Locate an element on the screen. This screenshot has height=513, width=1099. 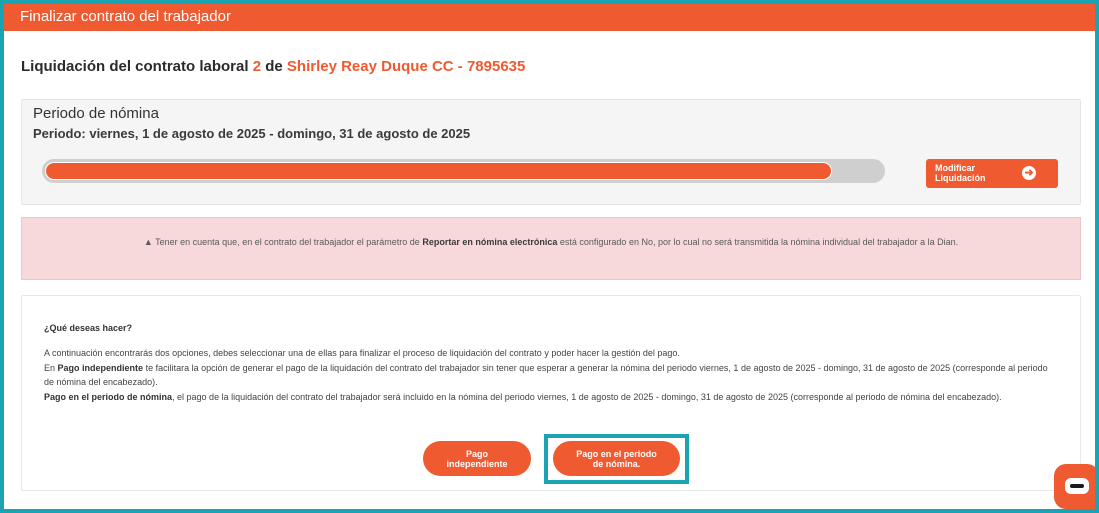
contract-number: 2 is located at coordinates (257, 66).